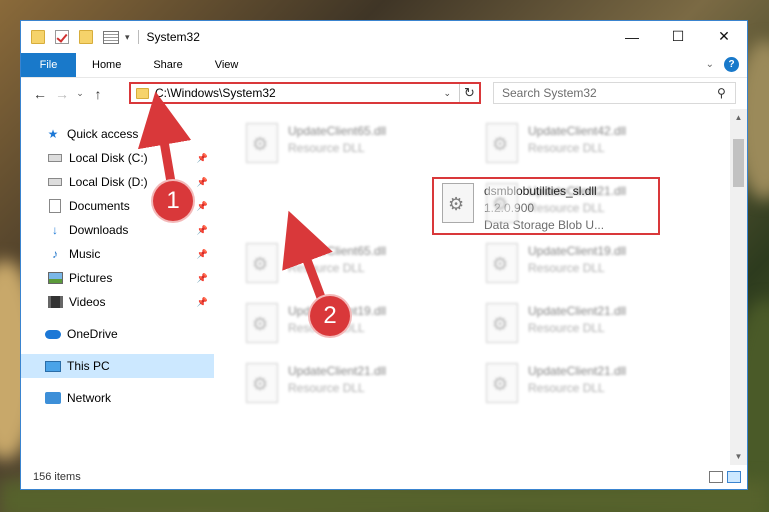  I want to click on callout-badge-1: 1, so click(173, 201).